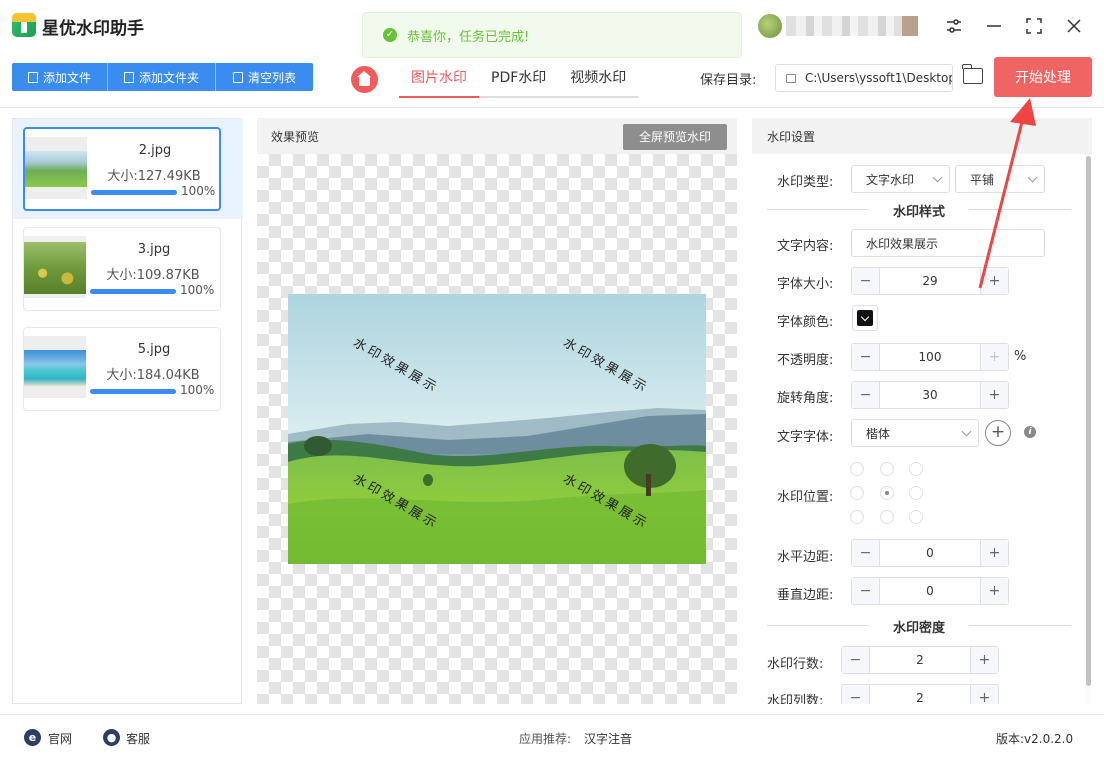 The image size is (1104, 764). I want to click on home-icon, so click(364, 78).